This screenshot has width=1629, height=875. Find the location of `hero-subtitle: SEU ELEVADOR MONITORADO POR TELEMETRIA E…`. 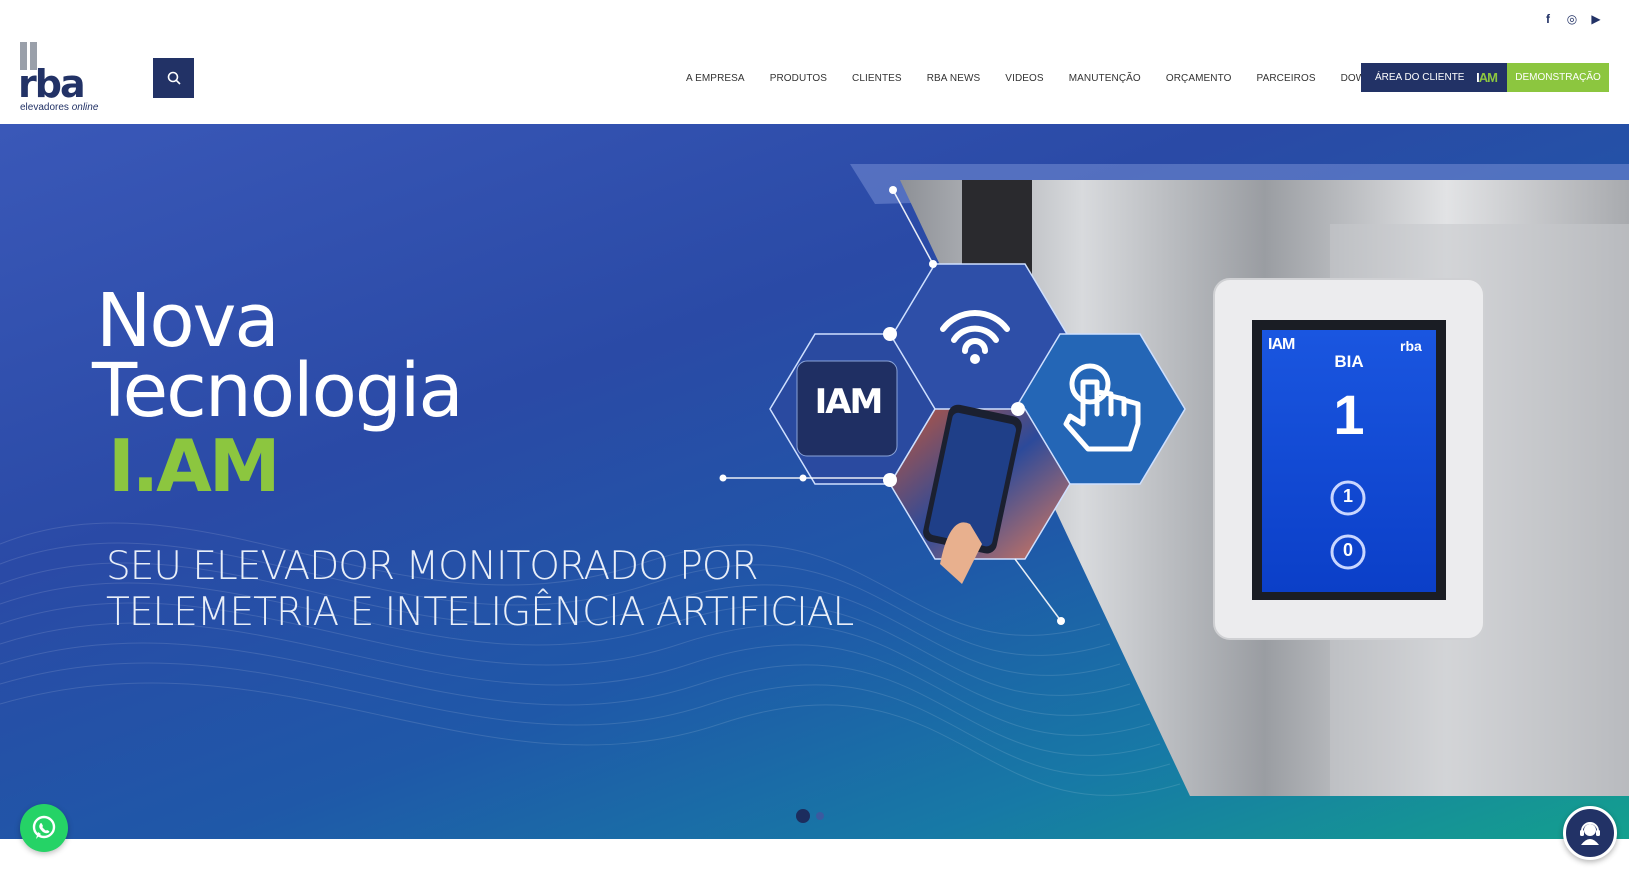

hero-subtitle: SEU ELEVADOR MONITORADO POR TELEMETRIA E… is located at coordinates (480, 590).